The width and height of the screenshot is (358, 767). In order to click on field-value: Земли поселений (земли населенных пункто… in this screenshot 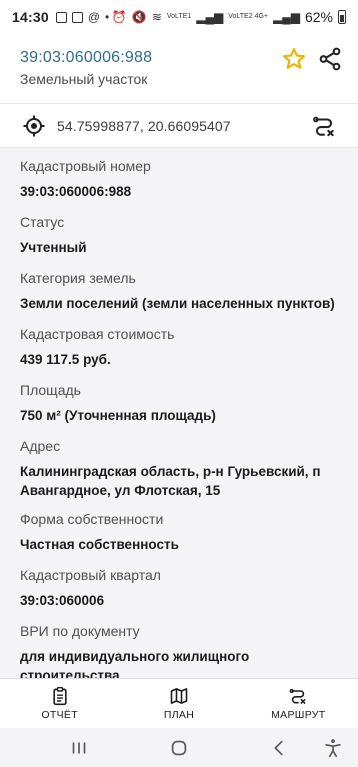, I will do `click(177, 303)`.